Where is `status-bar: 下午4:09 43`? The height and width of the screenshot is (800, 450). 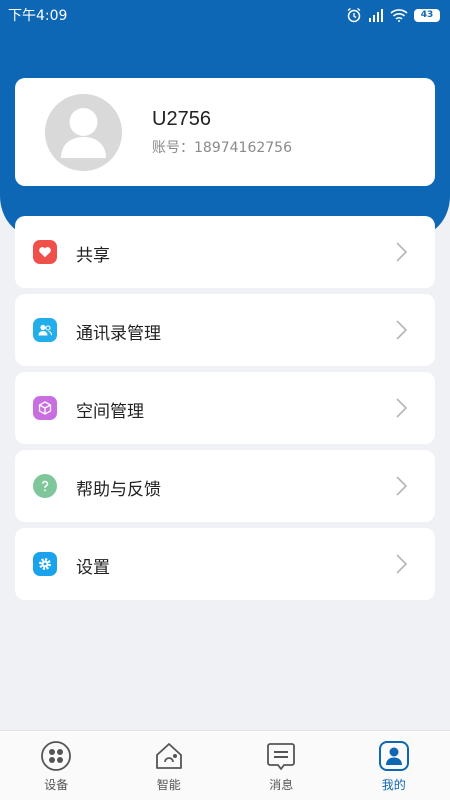 status-bar: 下午4:09 43 is located at coordinates (225, 15).